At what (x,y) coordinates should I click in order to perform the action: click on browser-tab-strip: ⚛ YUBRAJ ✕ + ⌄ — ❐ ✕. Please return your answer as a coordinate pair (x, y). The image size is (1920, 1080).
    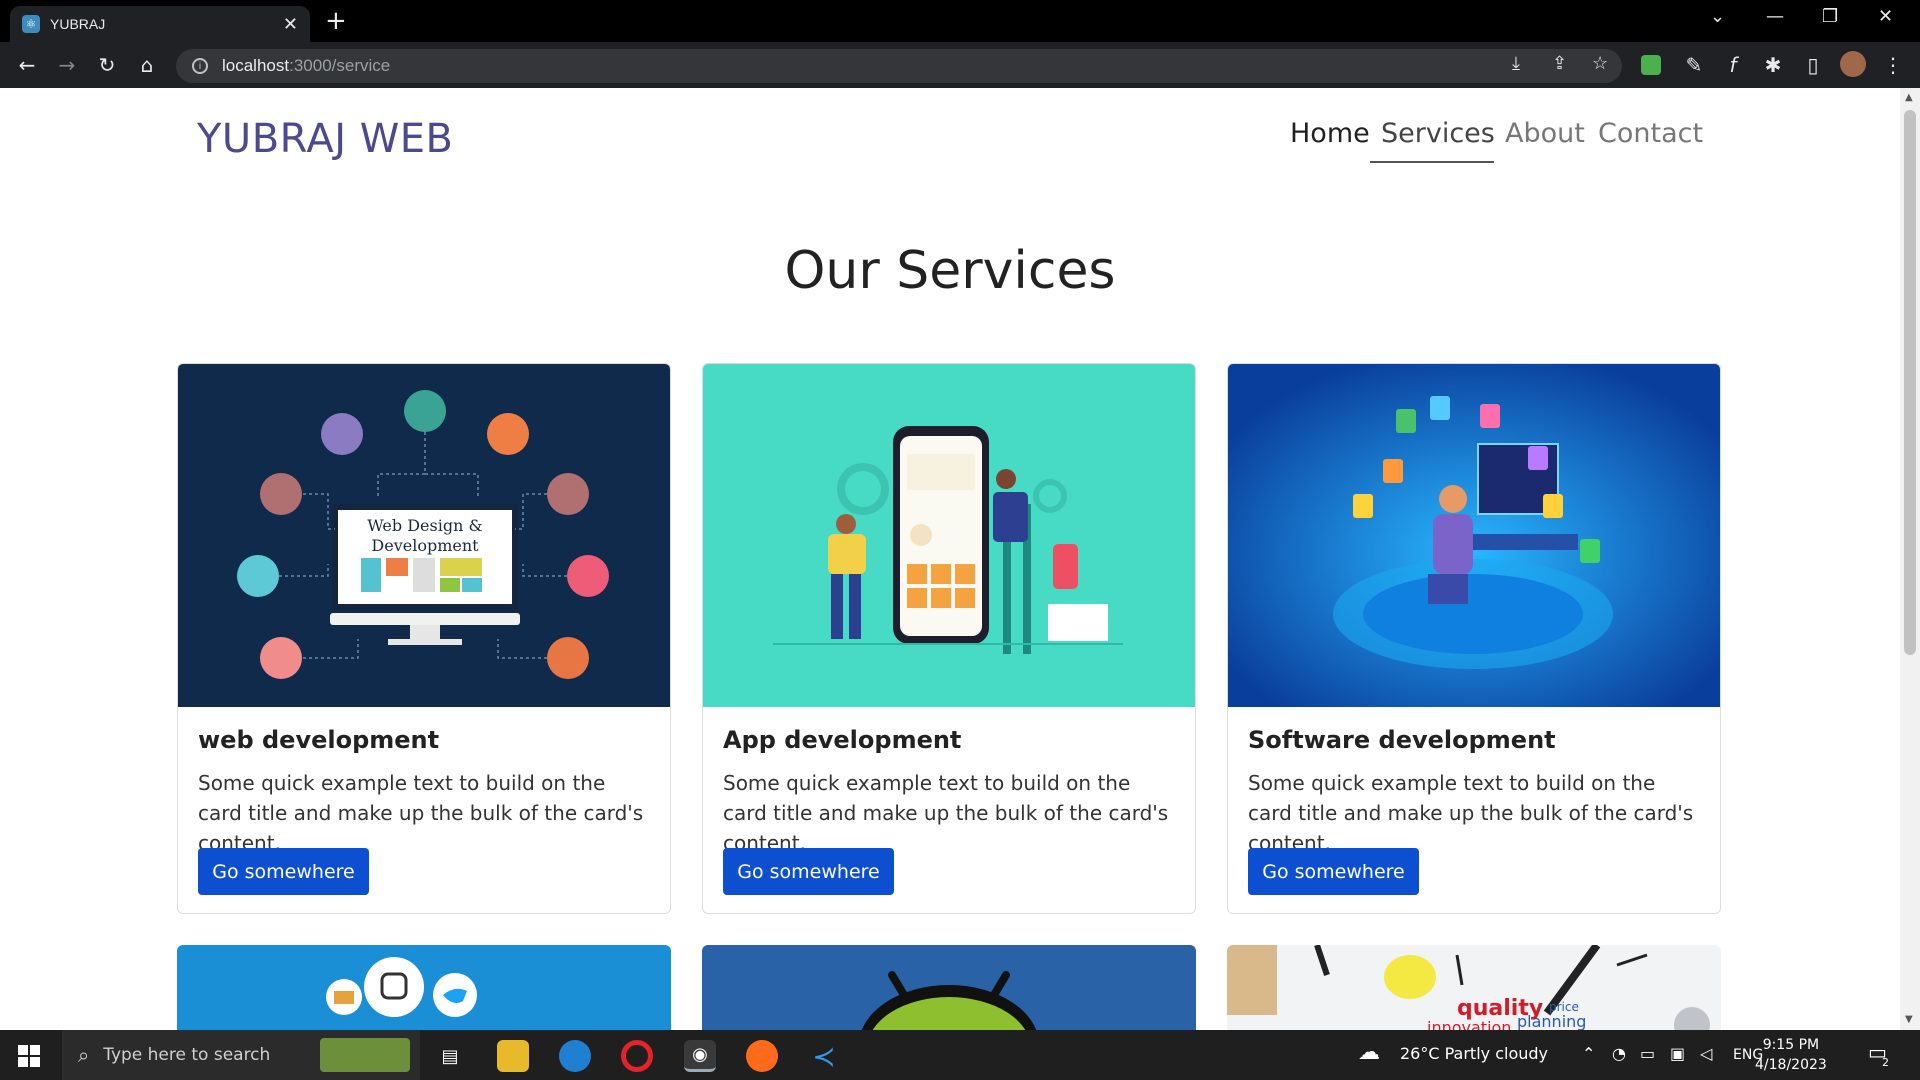
    Looking at the image, I should click on (960, 21).